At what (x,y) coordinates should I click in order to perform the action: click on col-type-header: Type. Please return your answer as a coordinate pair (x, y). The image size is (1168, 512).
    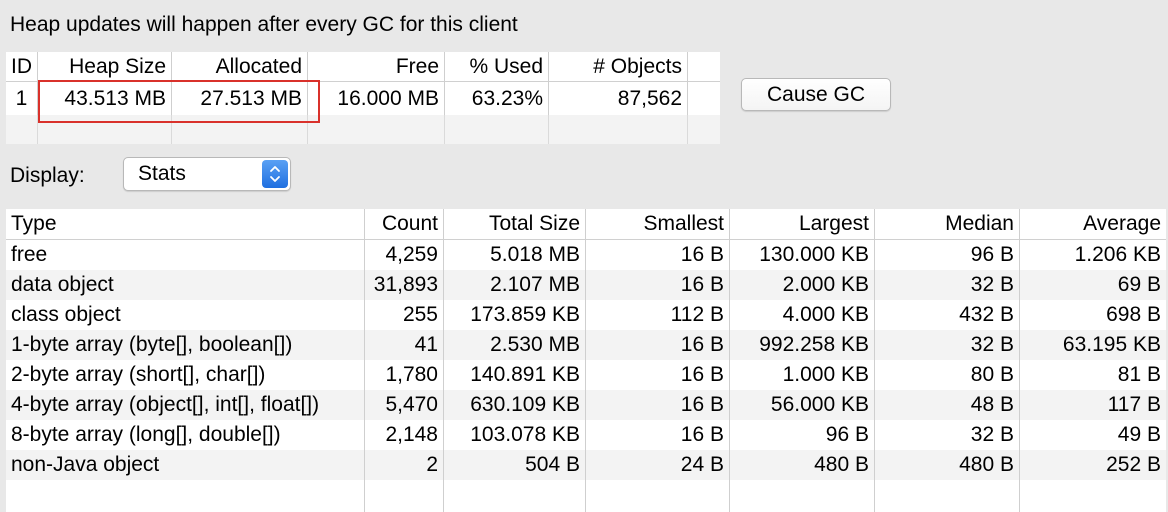
    Looking at the image, I should click on (185, 224).